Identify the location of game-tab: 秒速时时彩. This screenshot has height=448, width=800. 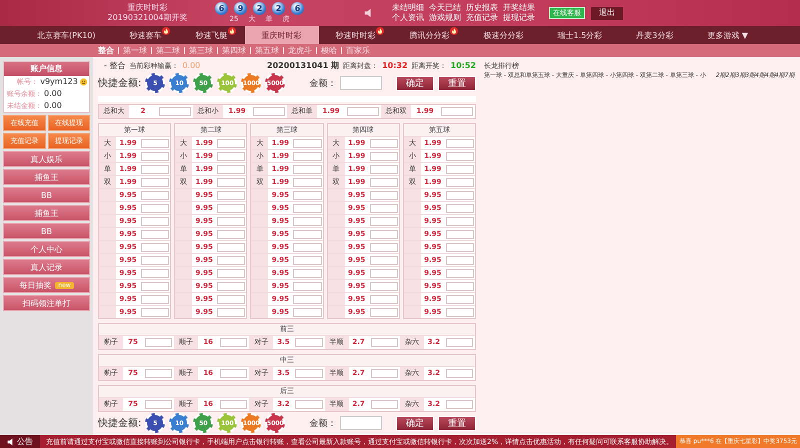
(355, 35).